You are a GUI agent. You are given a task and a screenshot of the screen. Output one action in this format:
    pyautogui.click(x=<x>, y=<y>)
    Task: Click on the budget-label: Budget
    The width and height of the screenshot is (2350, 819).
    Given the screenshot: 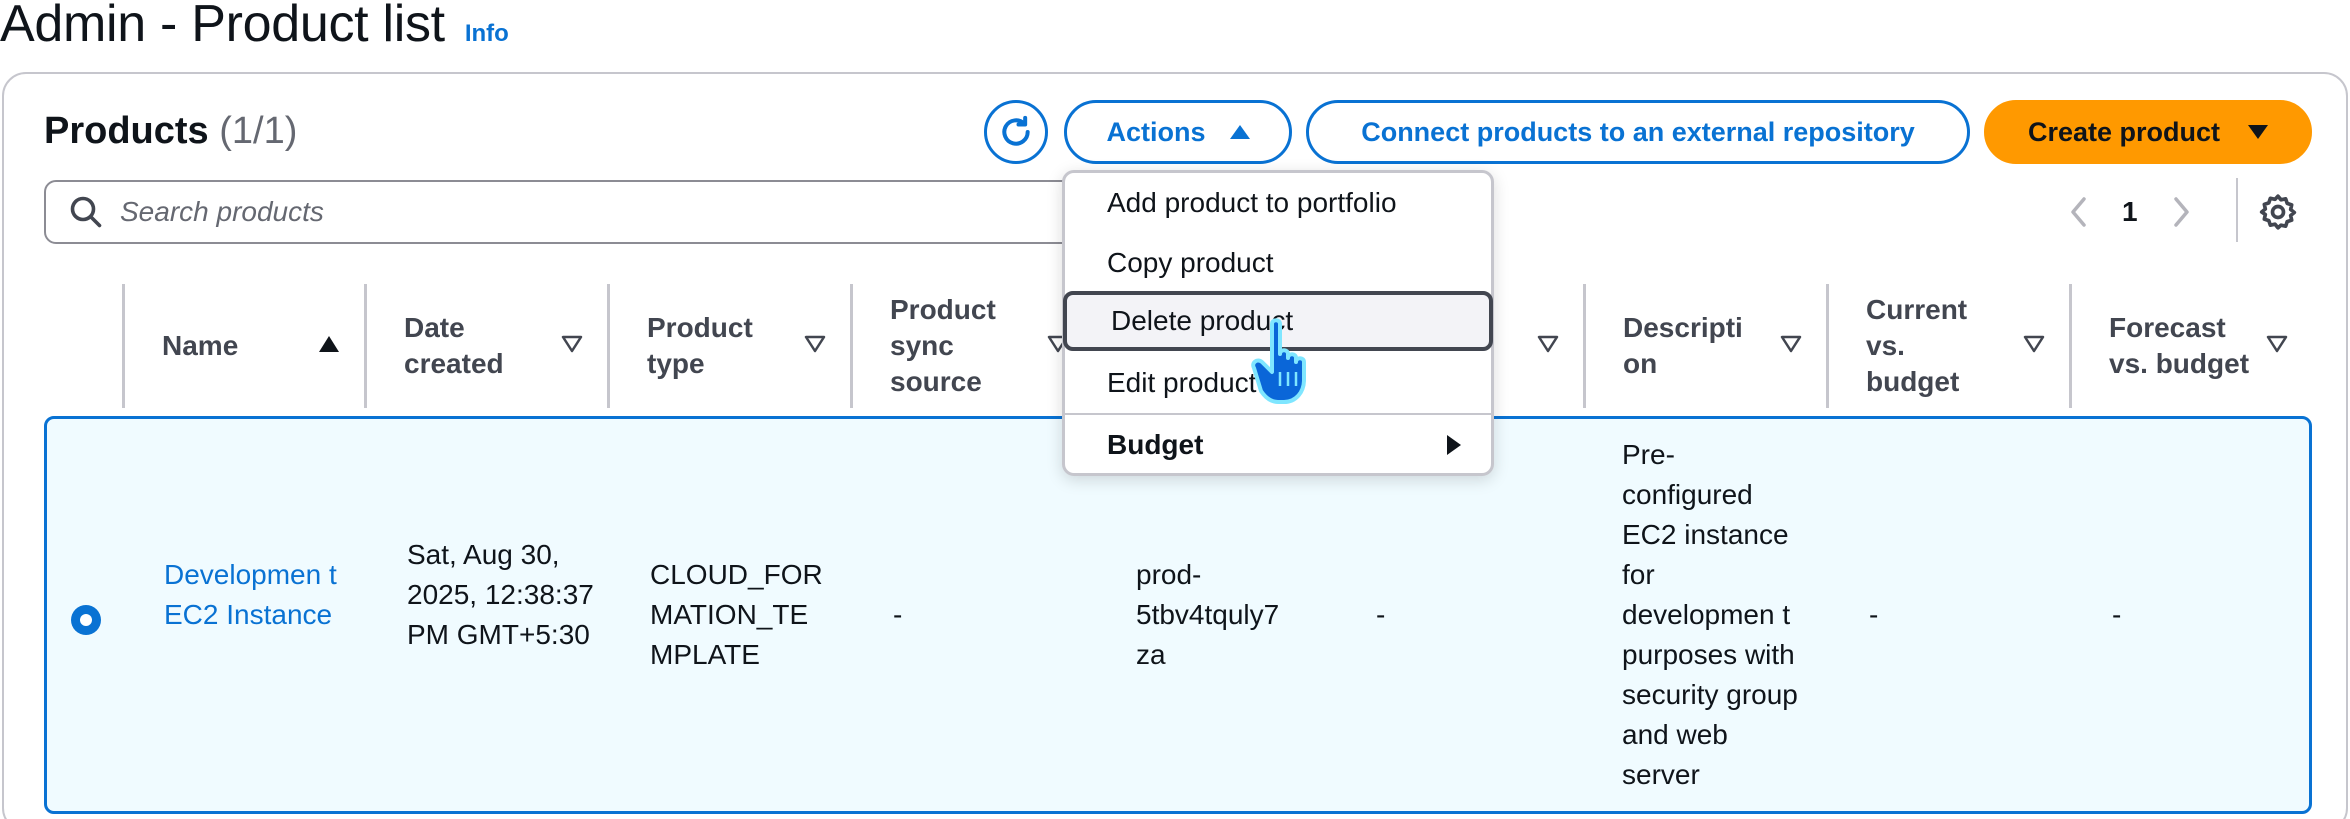 What is the action you would take?
    pyautogui.click(x=1155, y=444)
    